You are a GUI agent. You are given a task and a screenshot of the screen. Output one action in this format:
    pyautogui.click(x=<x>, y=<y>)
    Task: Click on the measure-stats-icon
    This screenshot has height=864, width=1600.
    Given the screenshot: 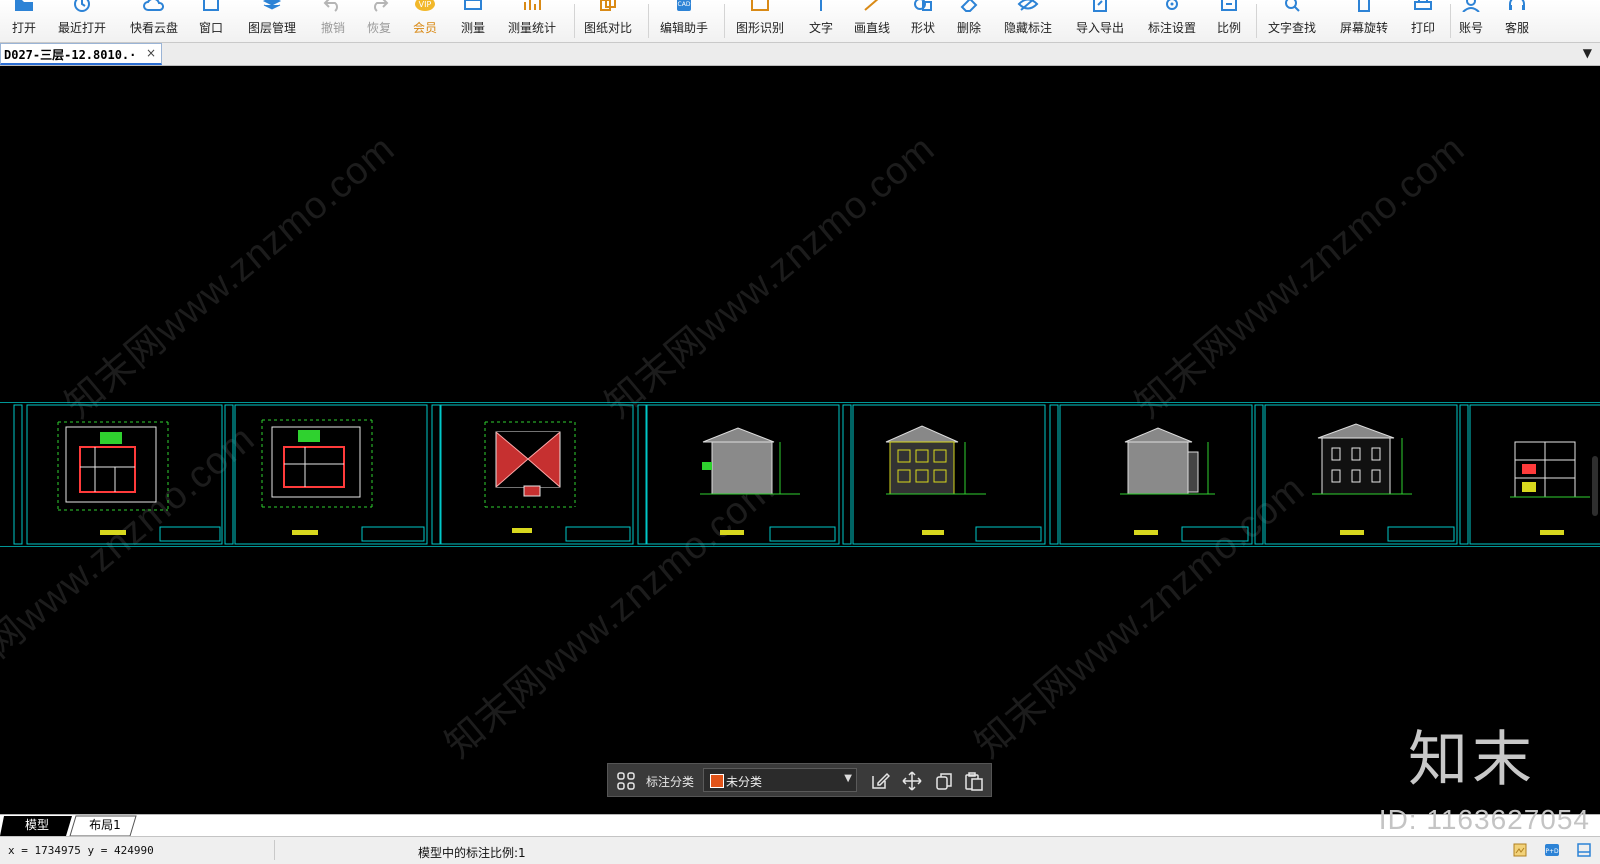 What is the action you would take?
    pyautogui.click(x=532, y=5)
    